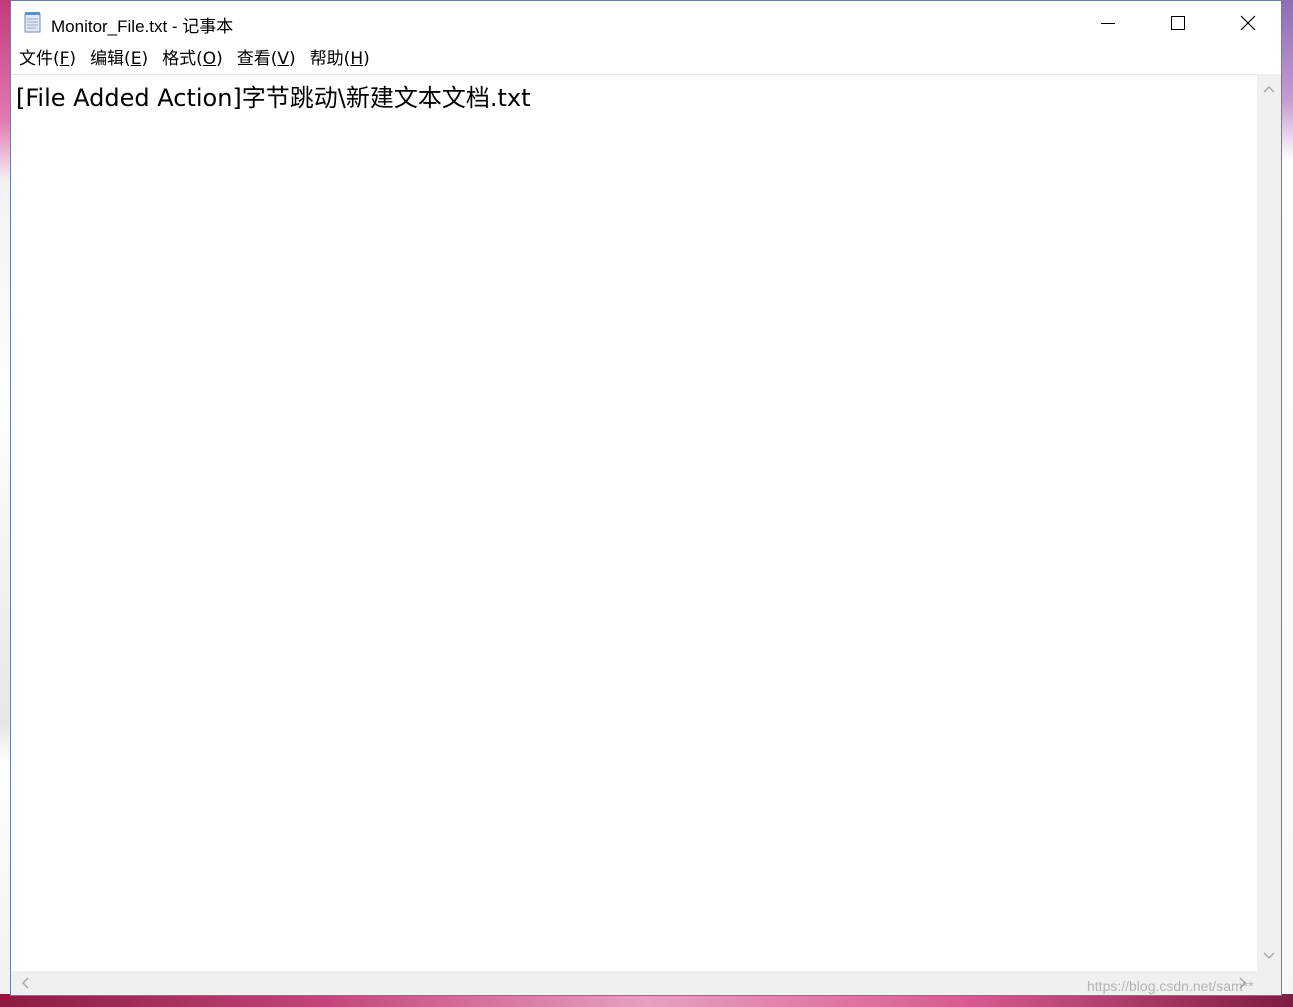 The height and width of the screenshot is (1007, 1293). Describe the element at coordinates (5, 503) in the screenshot. I see `desktop-background-left` at that location.